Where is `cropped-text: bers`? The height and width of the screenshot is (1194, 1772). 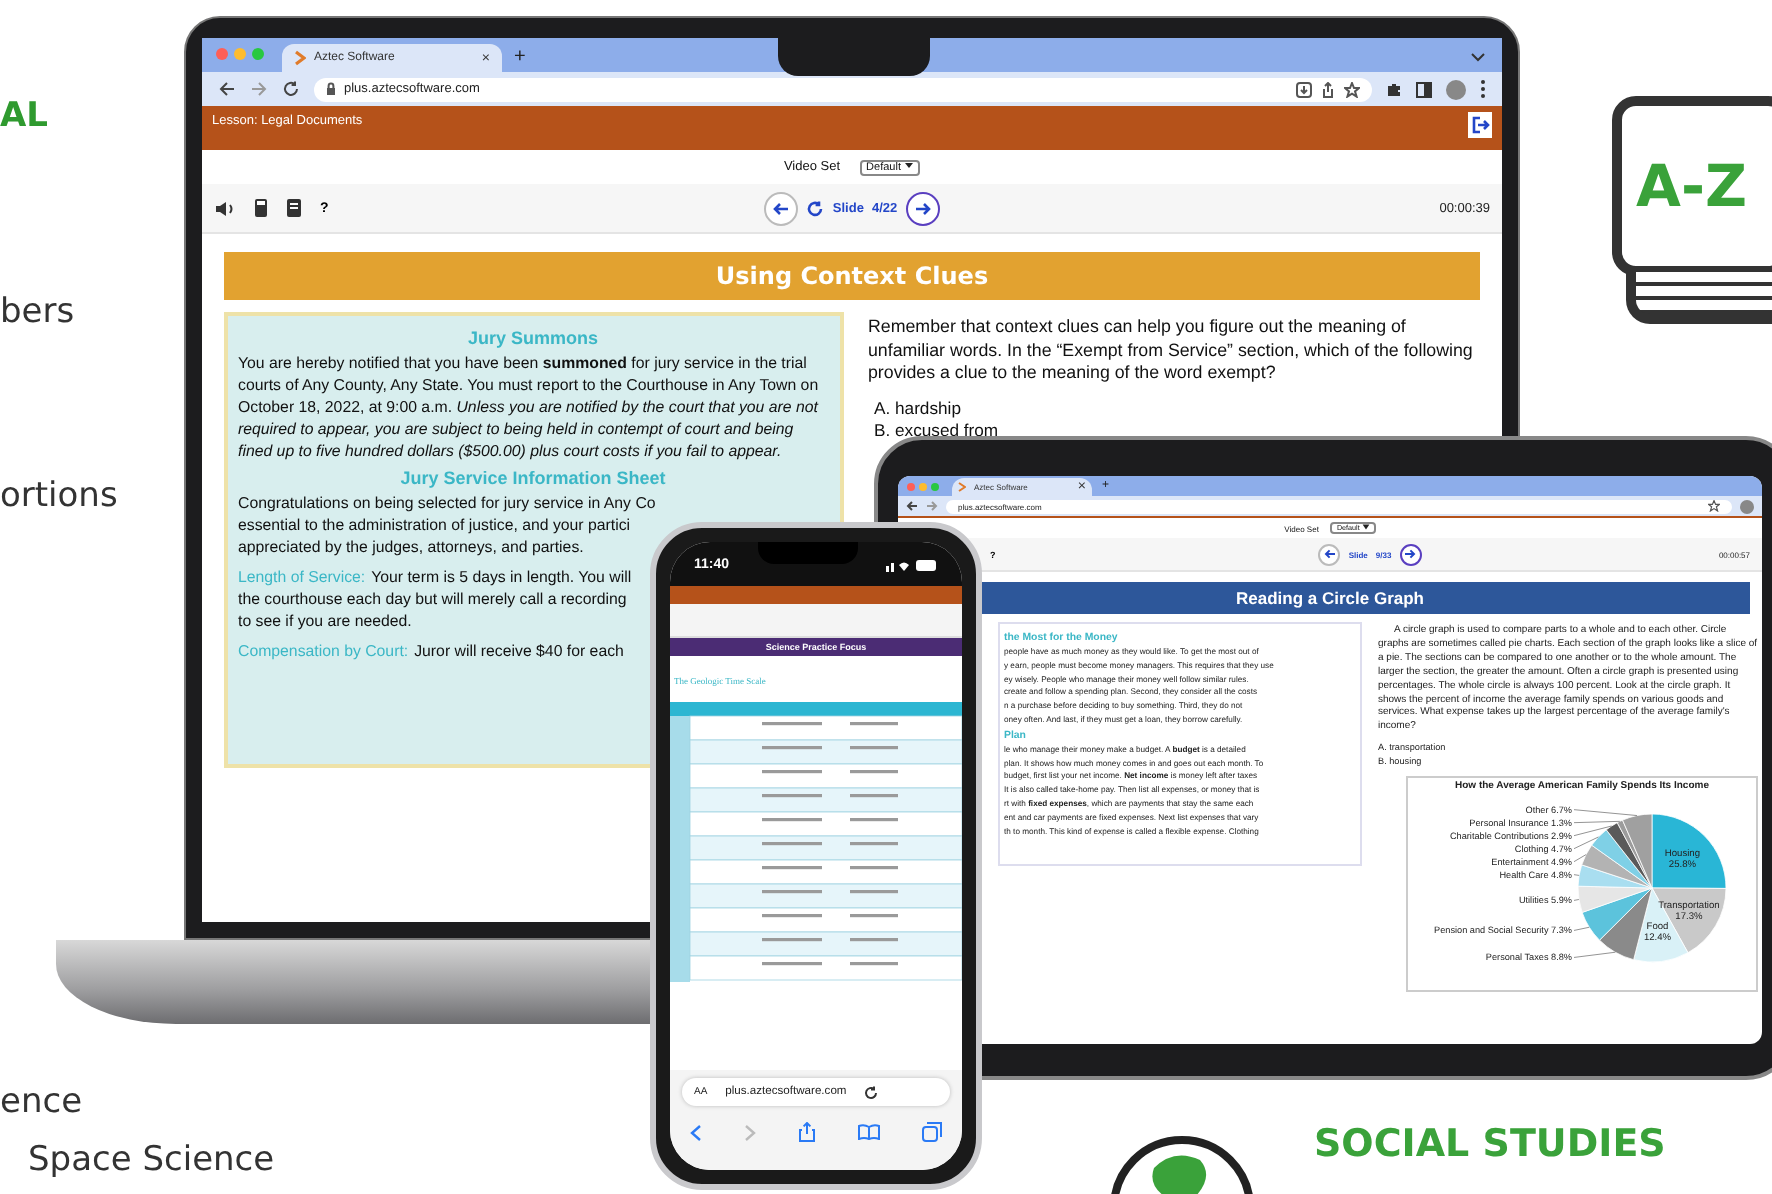 cropped-text: bers is located at coordinates (37, 312).